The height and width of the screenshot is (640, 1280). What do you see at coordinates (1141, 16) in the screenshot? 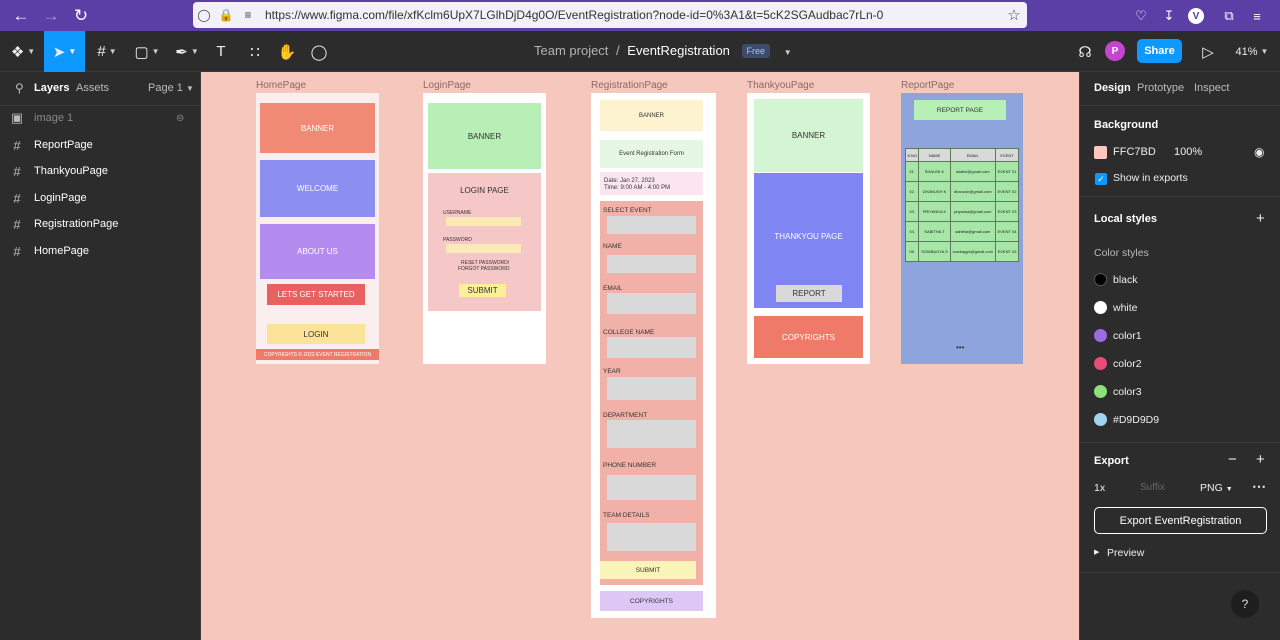
I see `pocket-icon: ♡` at bounding box center [1141, 16].